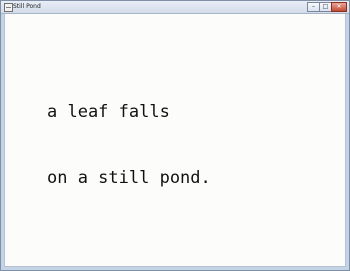 The image size is (350, 271). I want to click on poem-line-2: on a still pond., so click(129, 178).